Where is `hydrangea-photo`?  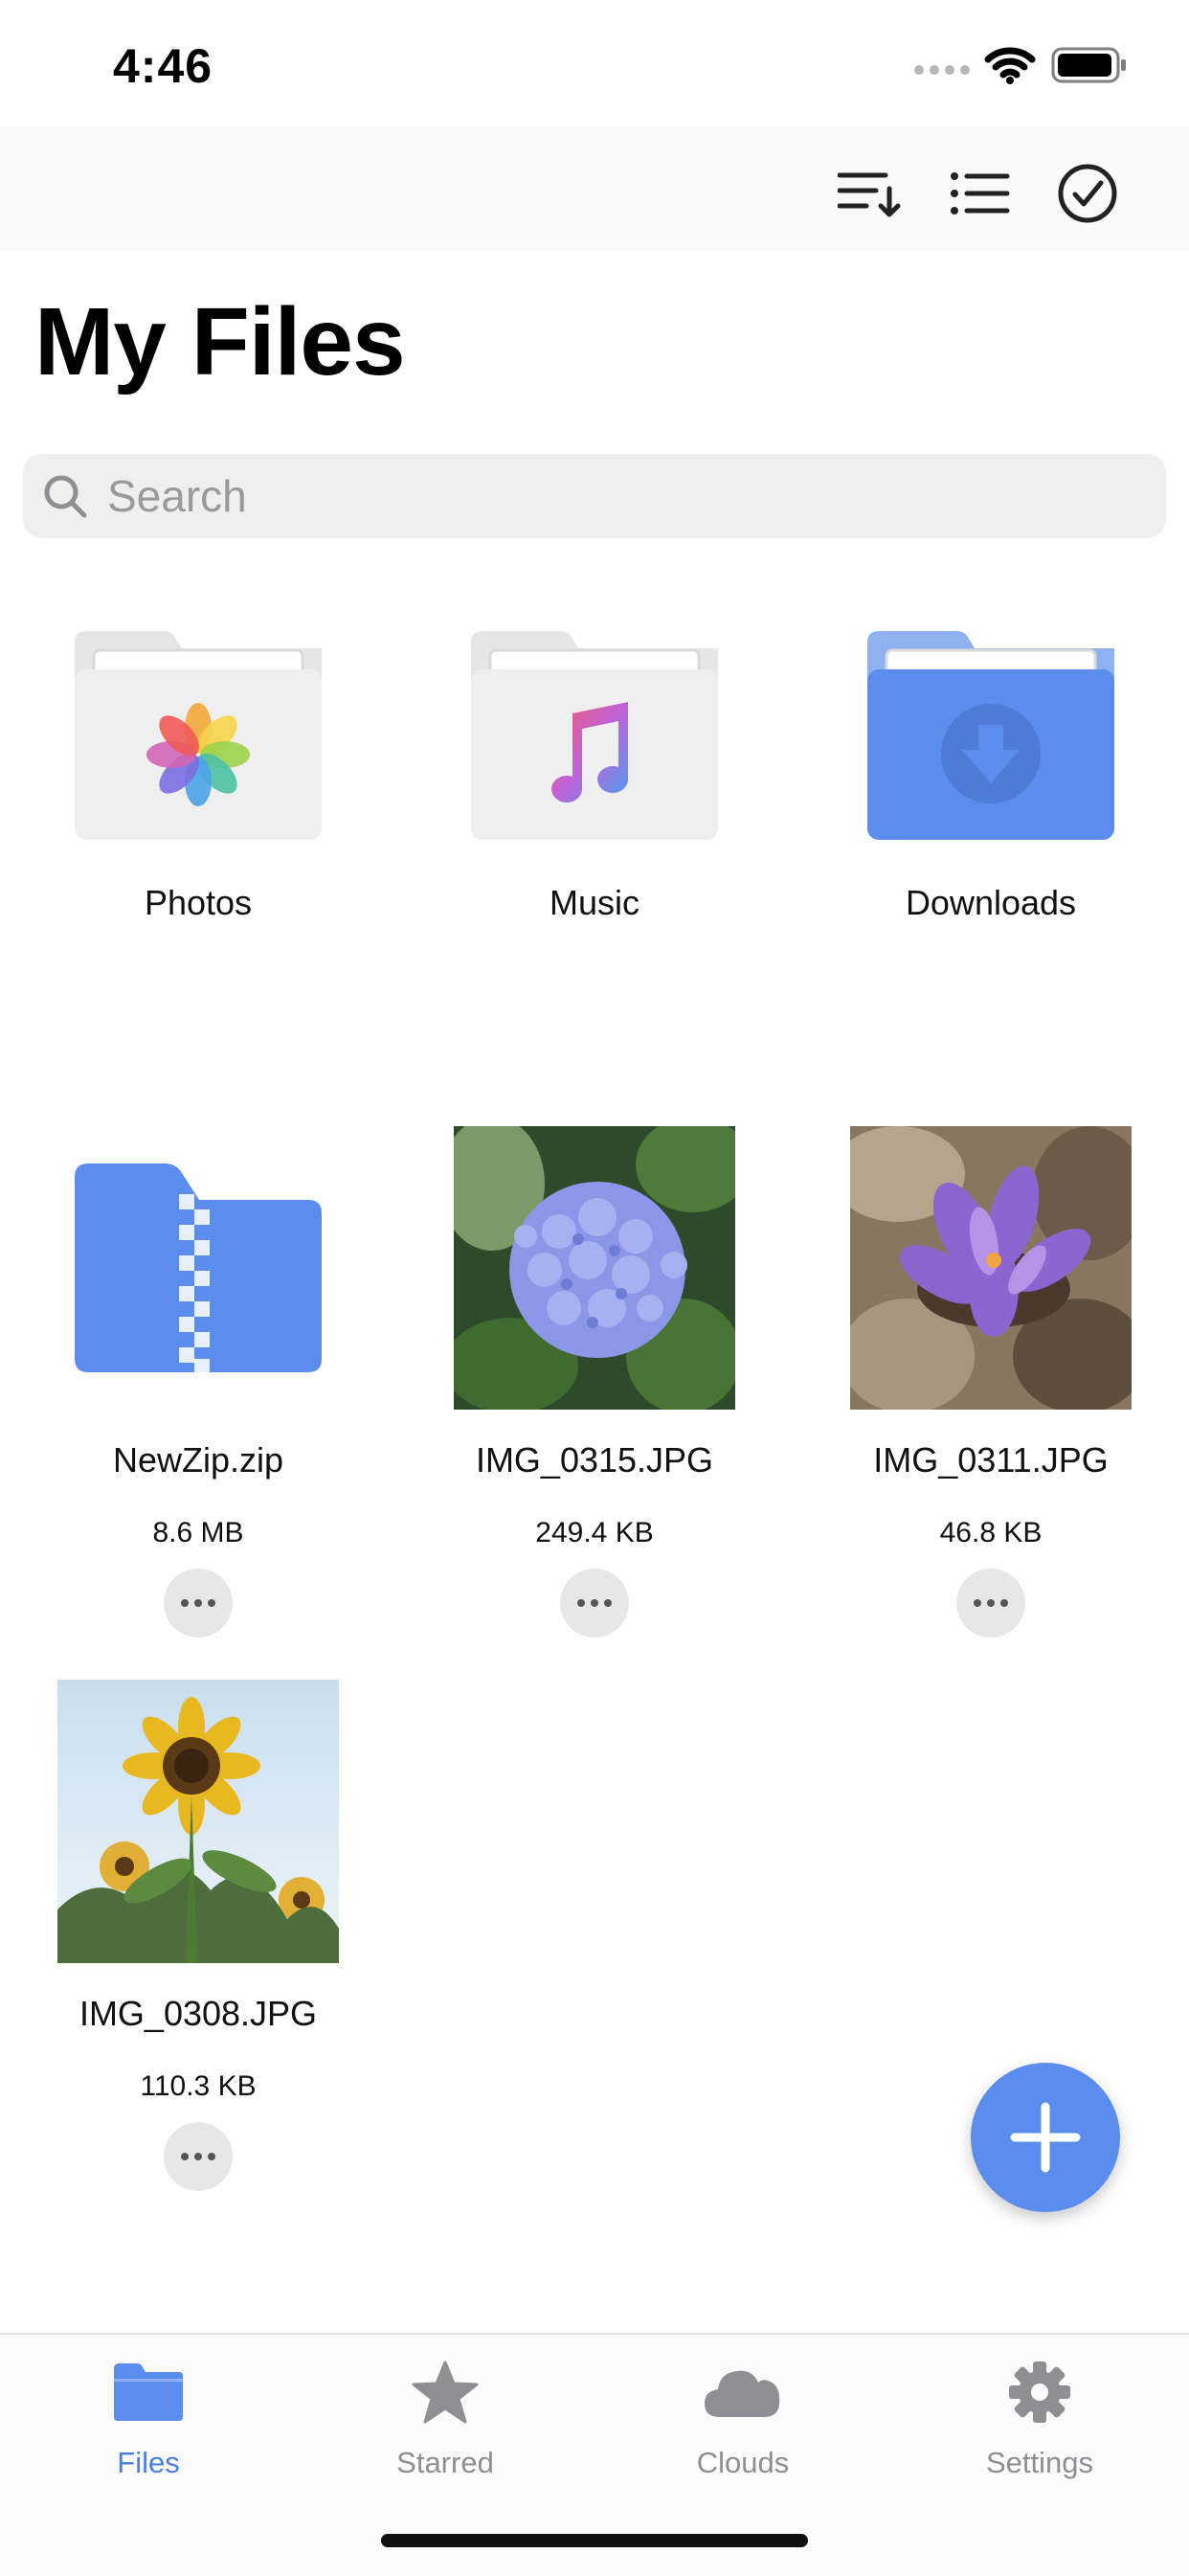
hydrangea-photo is located at coordinates (594, 1268).